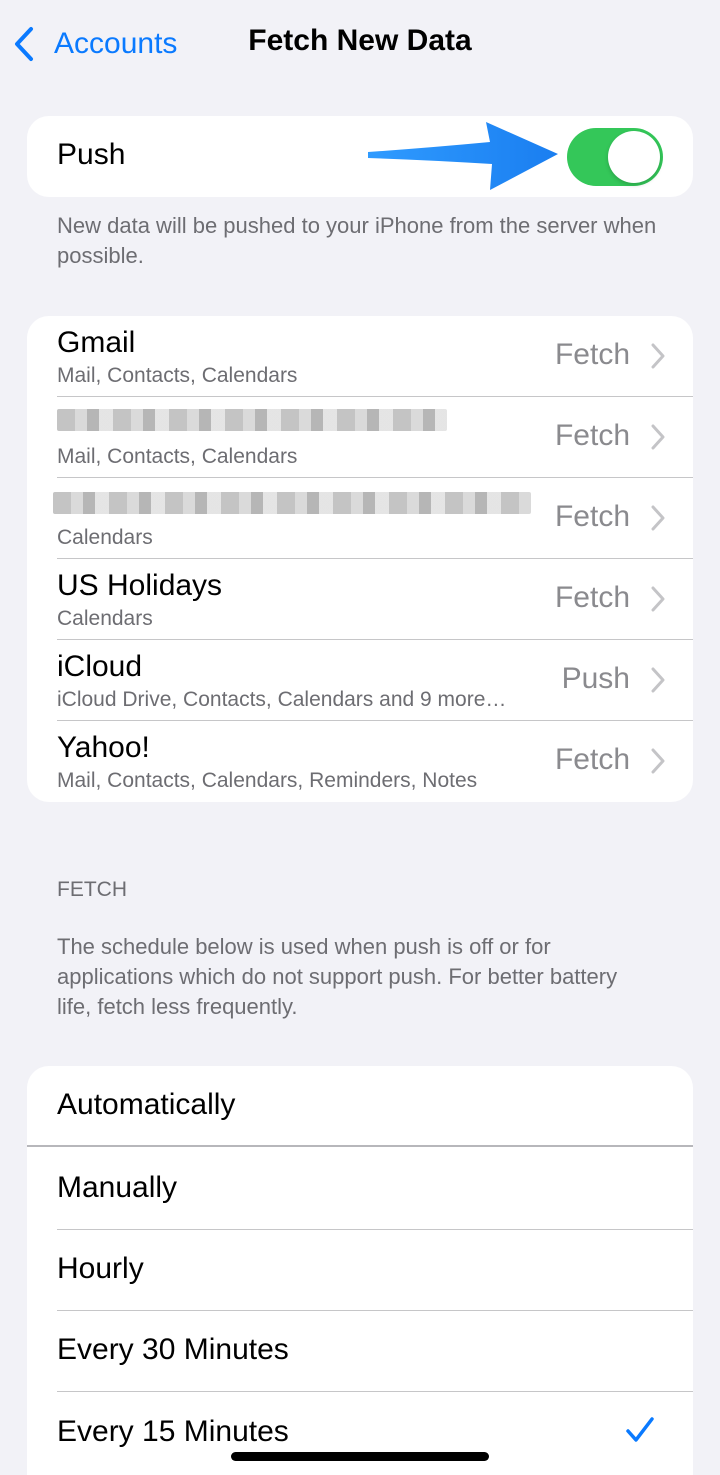  What do you see at coordinates (595, 678) in the screenshot?
I see `account-mode: Push` at bounding box center [595, 678].